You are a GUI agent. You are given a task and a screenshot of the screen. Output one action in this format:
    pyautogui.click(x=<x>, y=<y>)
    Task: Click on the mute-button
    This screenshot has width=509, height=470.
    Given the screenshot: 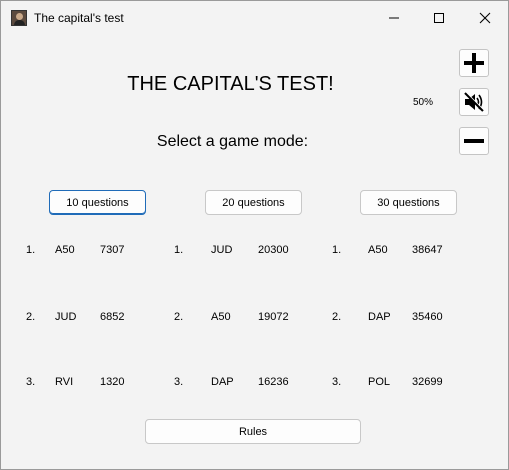 What is the action you would take?
    pyautogui.click(x=474, y=102)
    